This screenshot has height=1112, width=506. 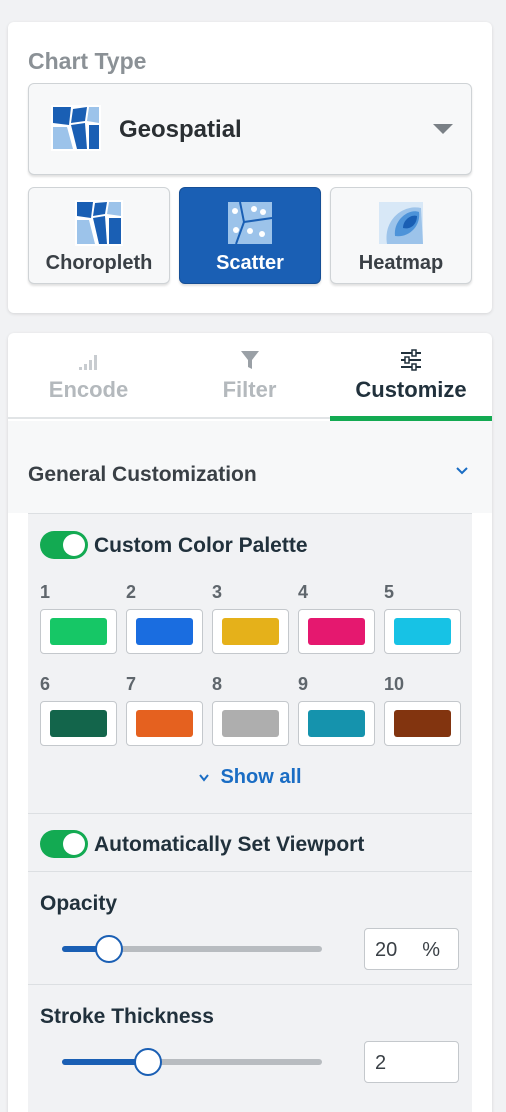 I want to click on opacity-input: 20 %, so click(x=411, y=949).